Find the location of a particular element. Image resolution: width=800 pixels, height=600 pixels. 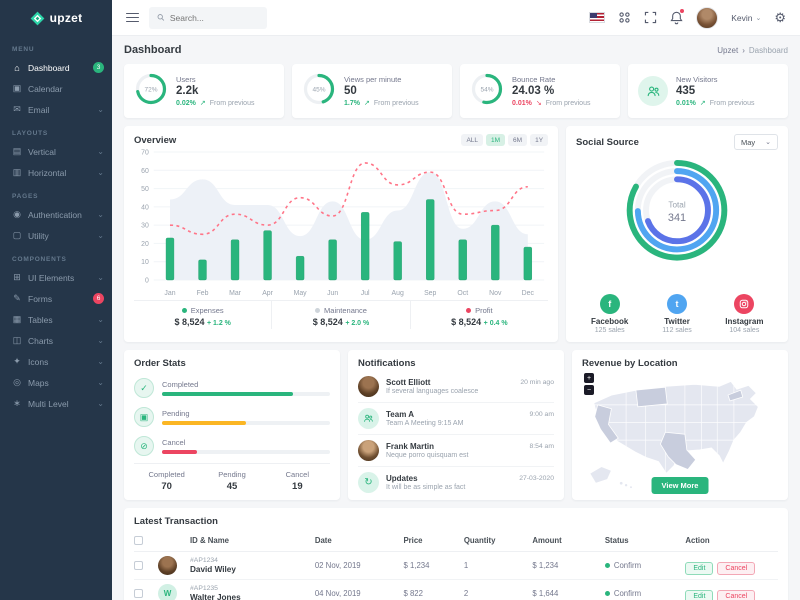

breadcrumb-parent: Upzet is located at coordinates (727, 50).